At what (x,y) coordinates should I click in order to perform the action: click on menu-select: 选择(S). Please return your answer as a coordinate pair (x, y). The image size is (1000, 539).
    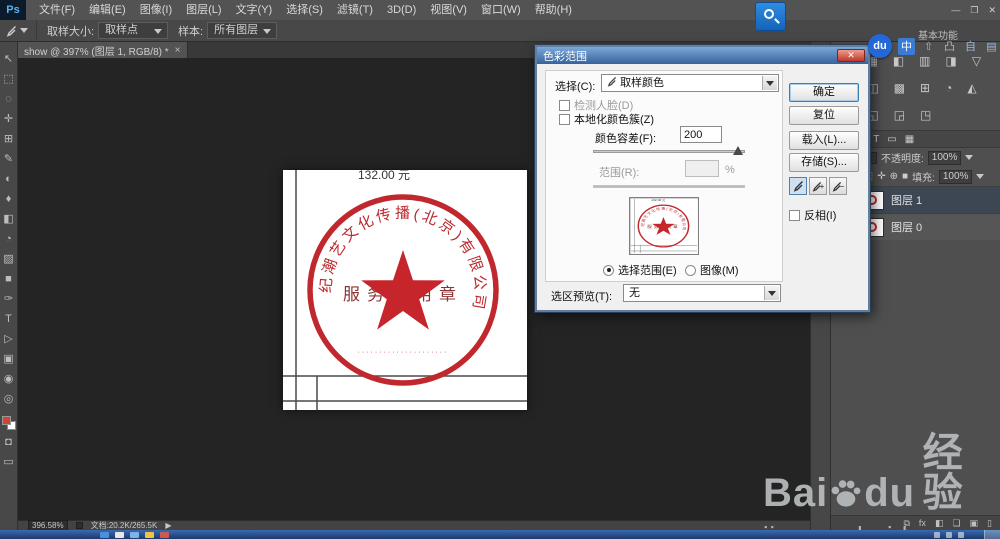
    Looking at the image, I should click on (304, 10).